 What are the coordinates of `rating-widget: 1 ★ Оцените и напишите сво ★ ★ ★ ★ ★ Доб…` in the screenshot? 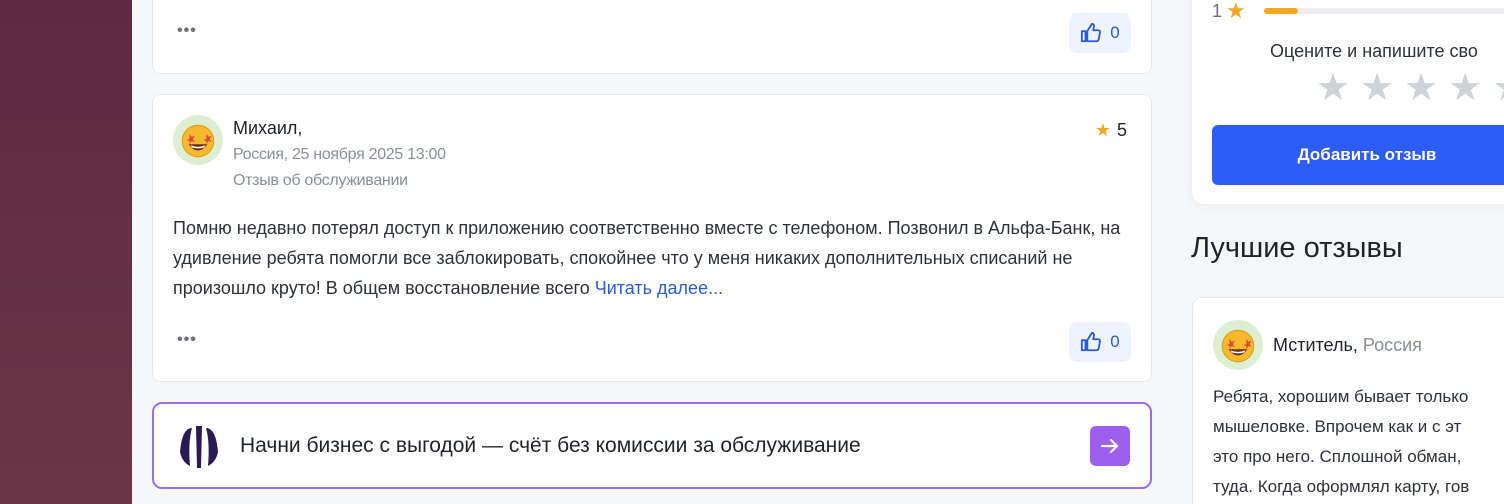 It's located at (1348, 102).